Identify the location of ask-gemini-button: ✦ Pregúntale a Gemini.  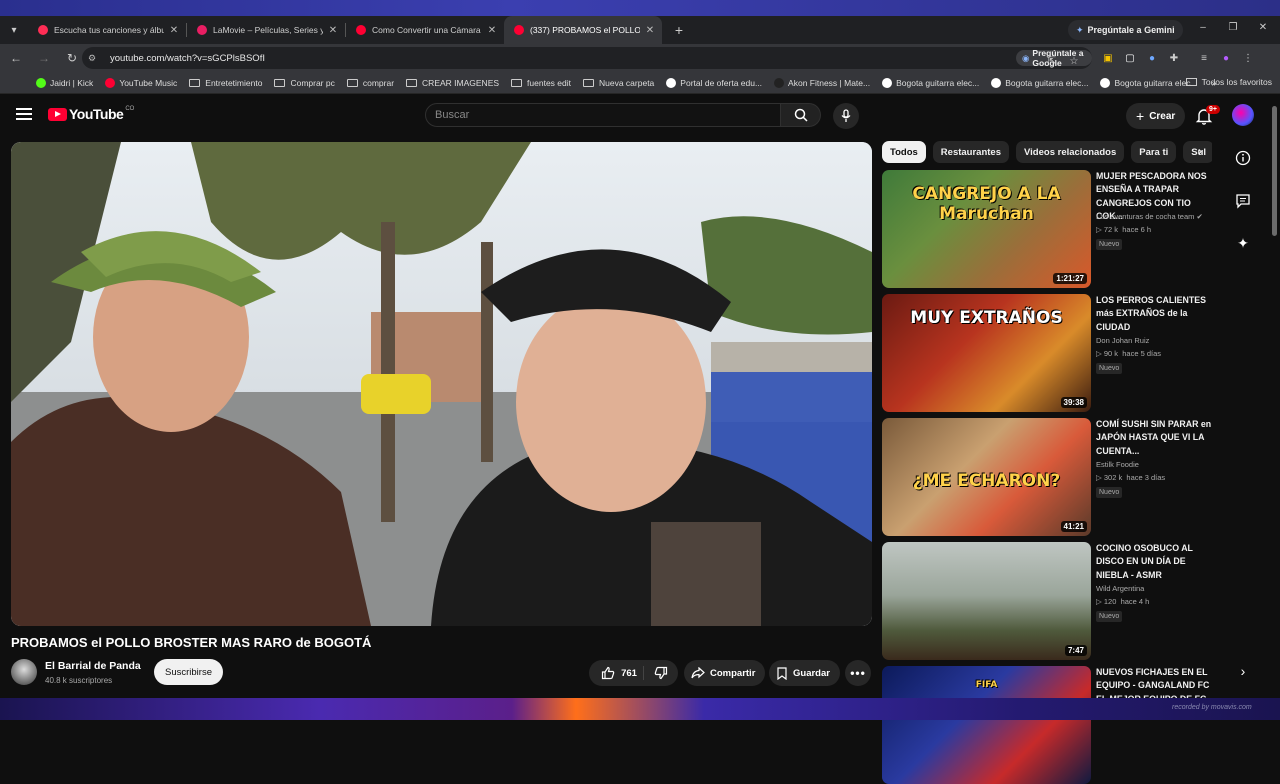
(1125, 30).